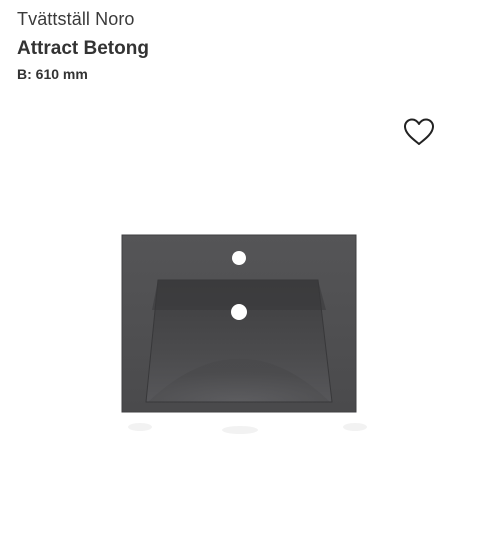  I want to click on product-dimension: B: 610 mm, so click(52, 74).